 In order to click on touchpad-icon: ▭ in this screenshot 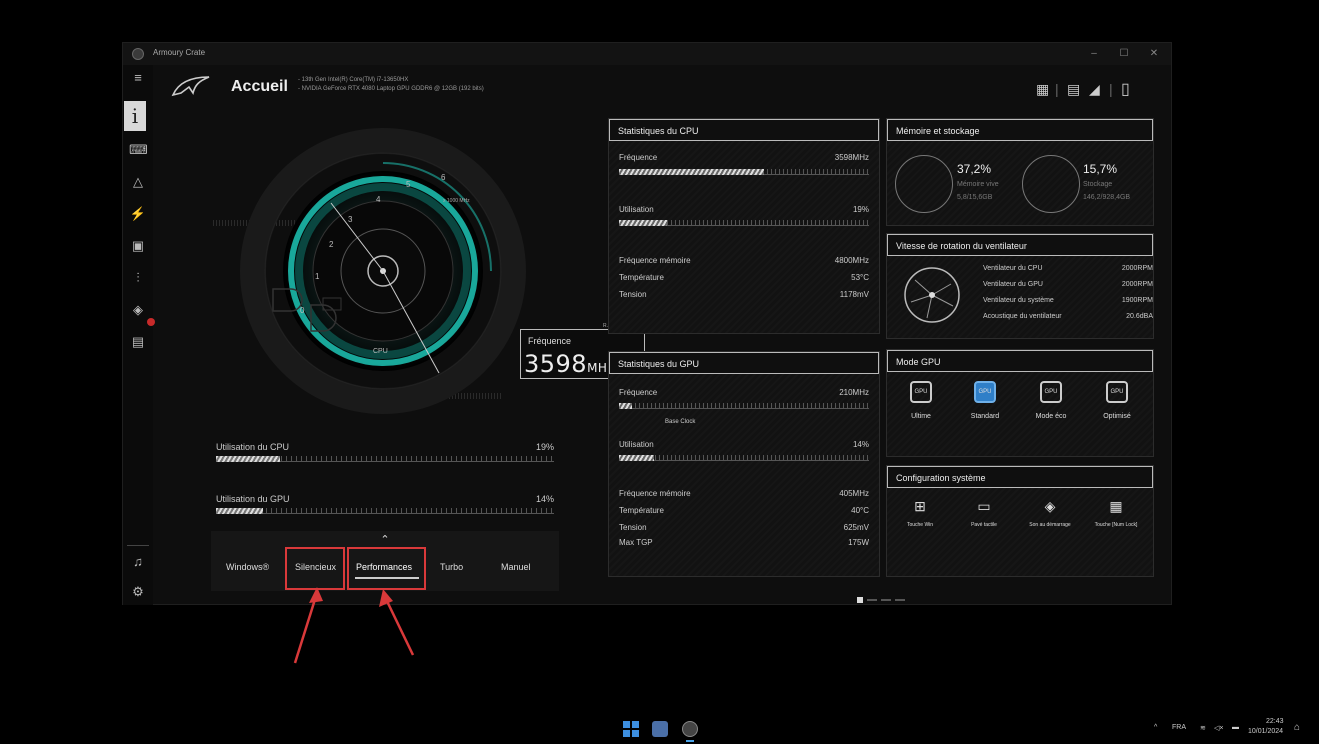, I will do `click(984, 506)`.